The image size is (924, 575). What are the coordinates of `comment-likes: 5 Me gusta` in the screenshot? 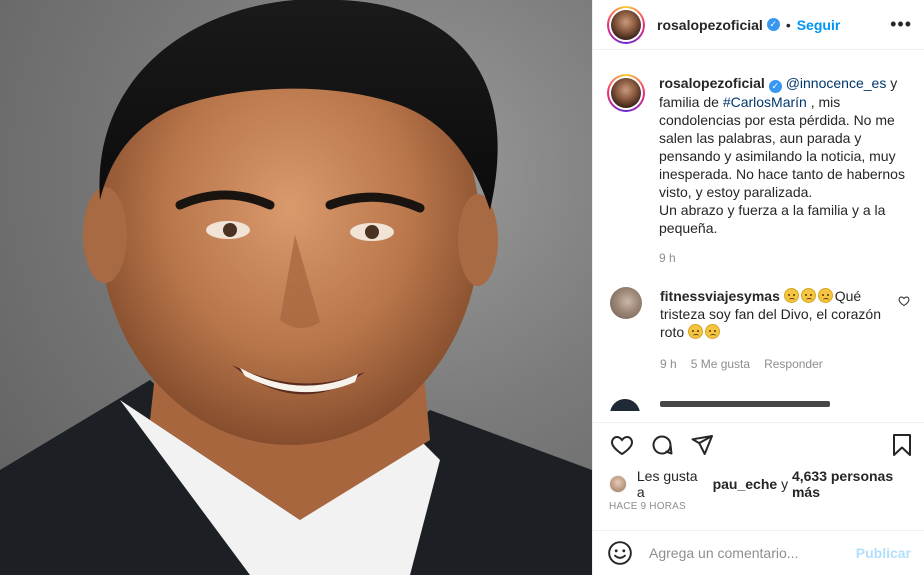 It's located at (720, 364).